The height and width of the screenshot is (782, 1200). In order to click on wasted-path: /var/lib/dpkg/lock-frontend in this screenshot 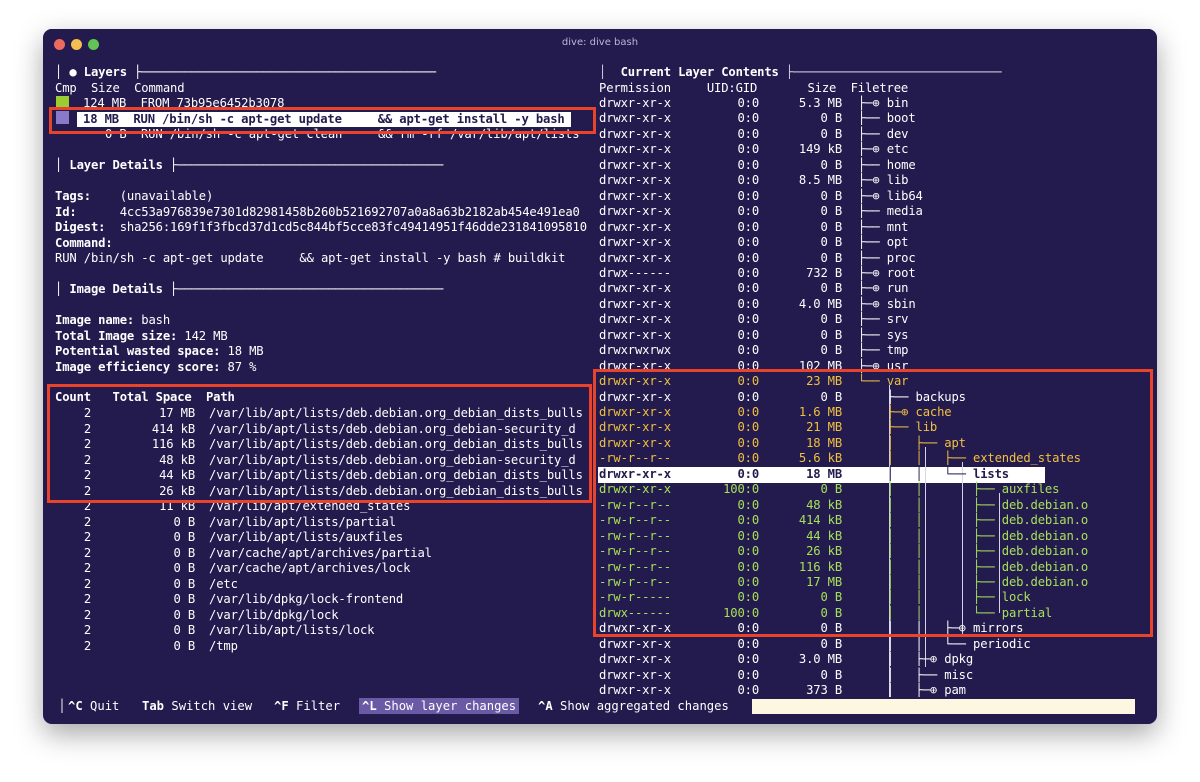, I will do `click(306, 599)`.